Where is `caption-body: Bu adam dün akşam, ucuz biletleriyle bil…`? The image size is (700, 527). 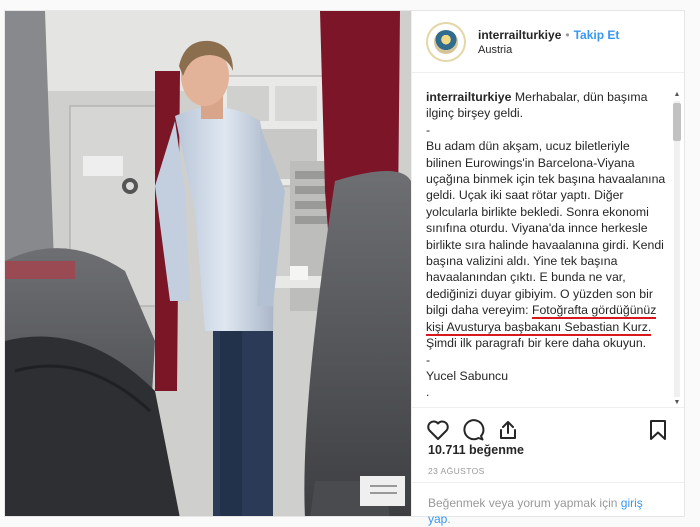 caption-body: Bu adam dün akşam, ucuz biletleriyle bil… is located at coordinates (546, 228).